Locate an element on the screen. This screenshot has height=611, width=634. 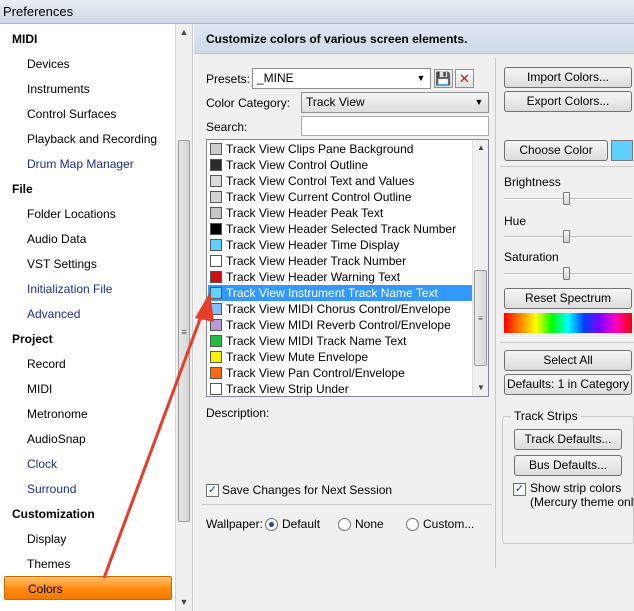
radio-dot is located at coordinates (271, 524).